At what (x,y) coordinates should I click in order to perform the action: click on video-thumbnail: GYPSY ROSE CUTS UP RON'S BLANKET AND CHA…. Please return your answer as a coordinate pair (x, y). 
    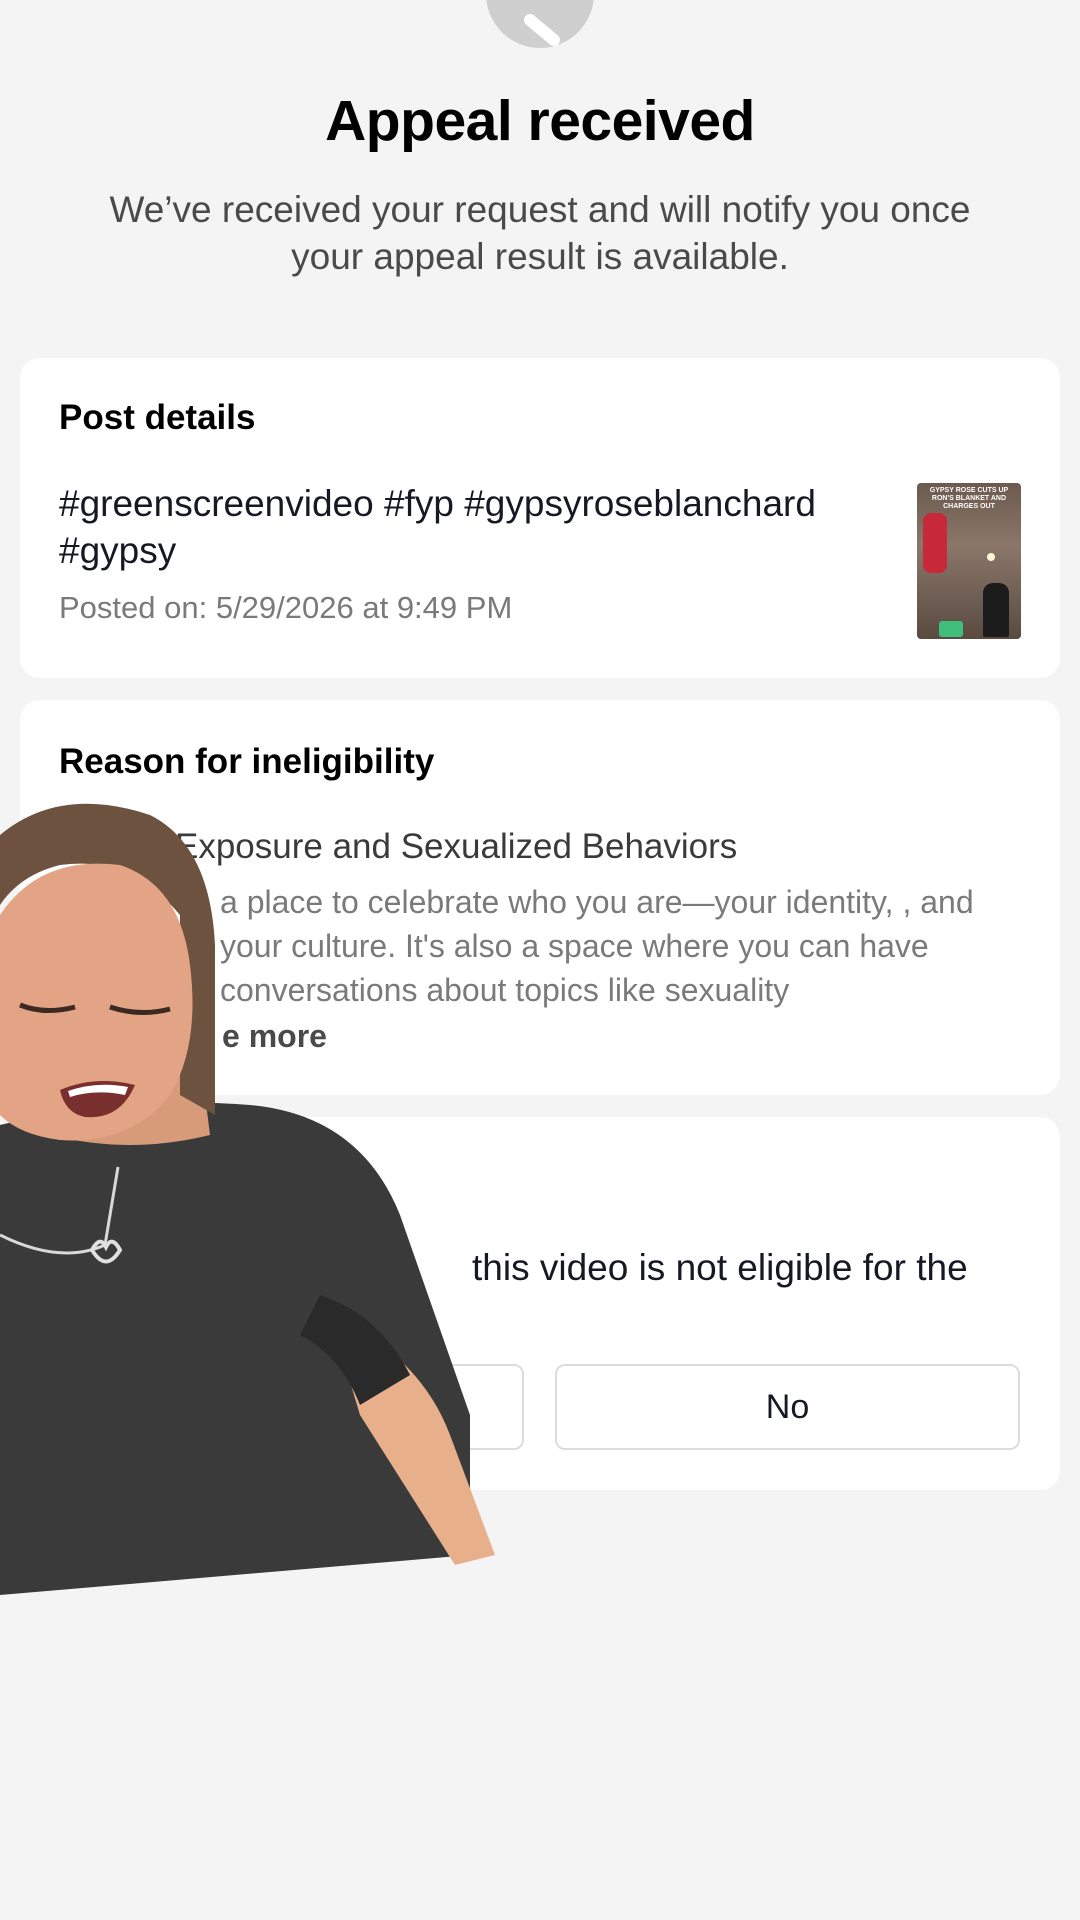
    Looking at the image, I should click on (969, 561).